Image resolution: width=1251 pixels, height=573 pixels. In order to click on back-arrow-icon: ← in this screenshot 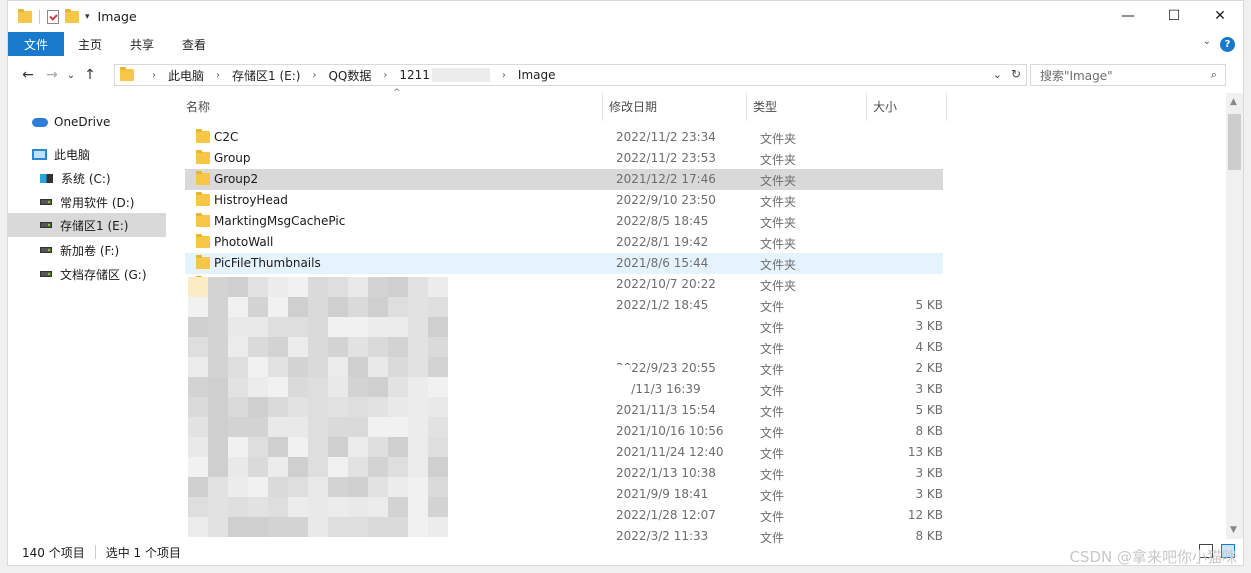, I will do `click(28, 75)`.